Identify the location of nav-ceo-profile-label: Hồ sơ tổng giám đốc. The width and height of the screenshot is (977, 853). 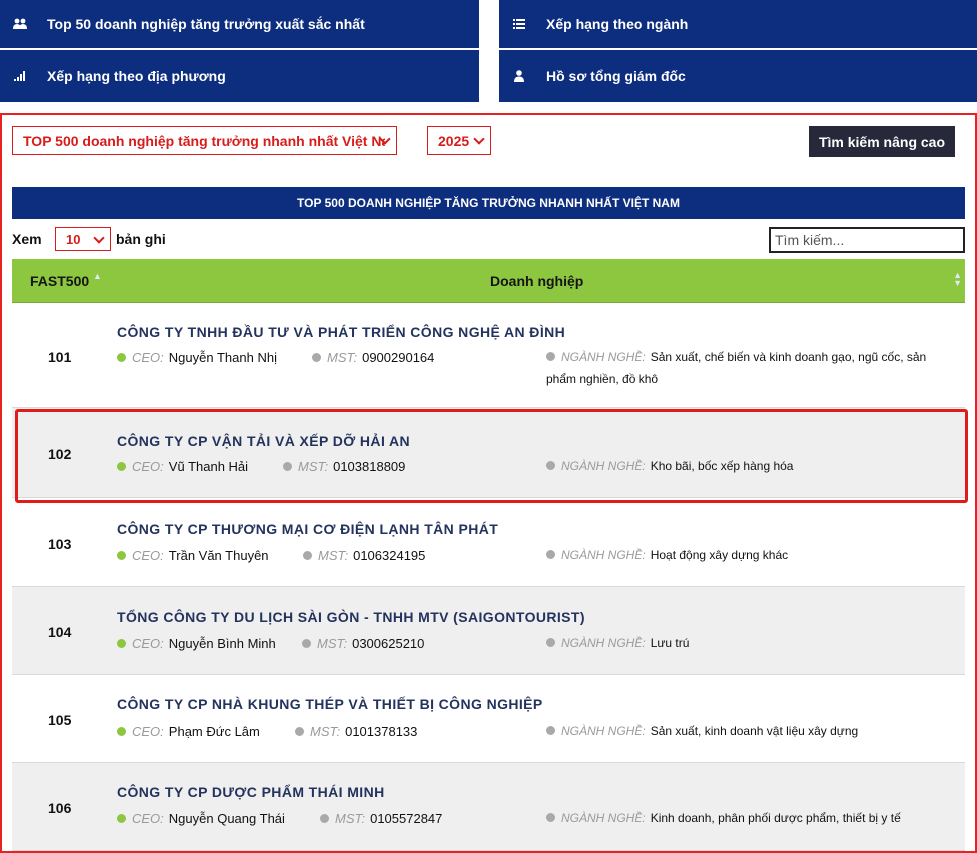
(616, 76).